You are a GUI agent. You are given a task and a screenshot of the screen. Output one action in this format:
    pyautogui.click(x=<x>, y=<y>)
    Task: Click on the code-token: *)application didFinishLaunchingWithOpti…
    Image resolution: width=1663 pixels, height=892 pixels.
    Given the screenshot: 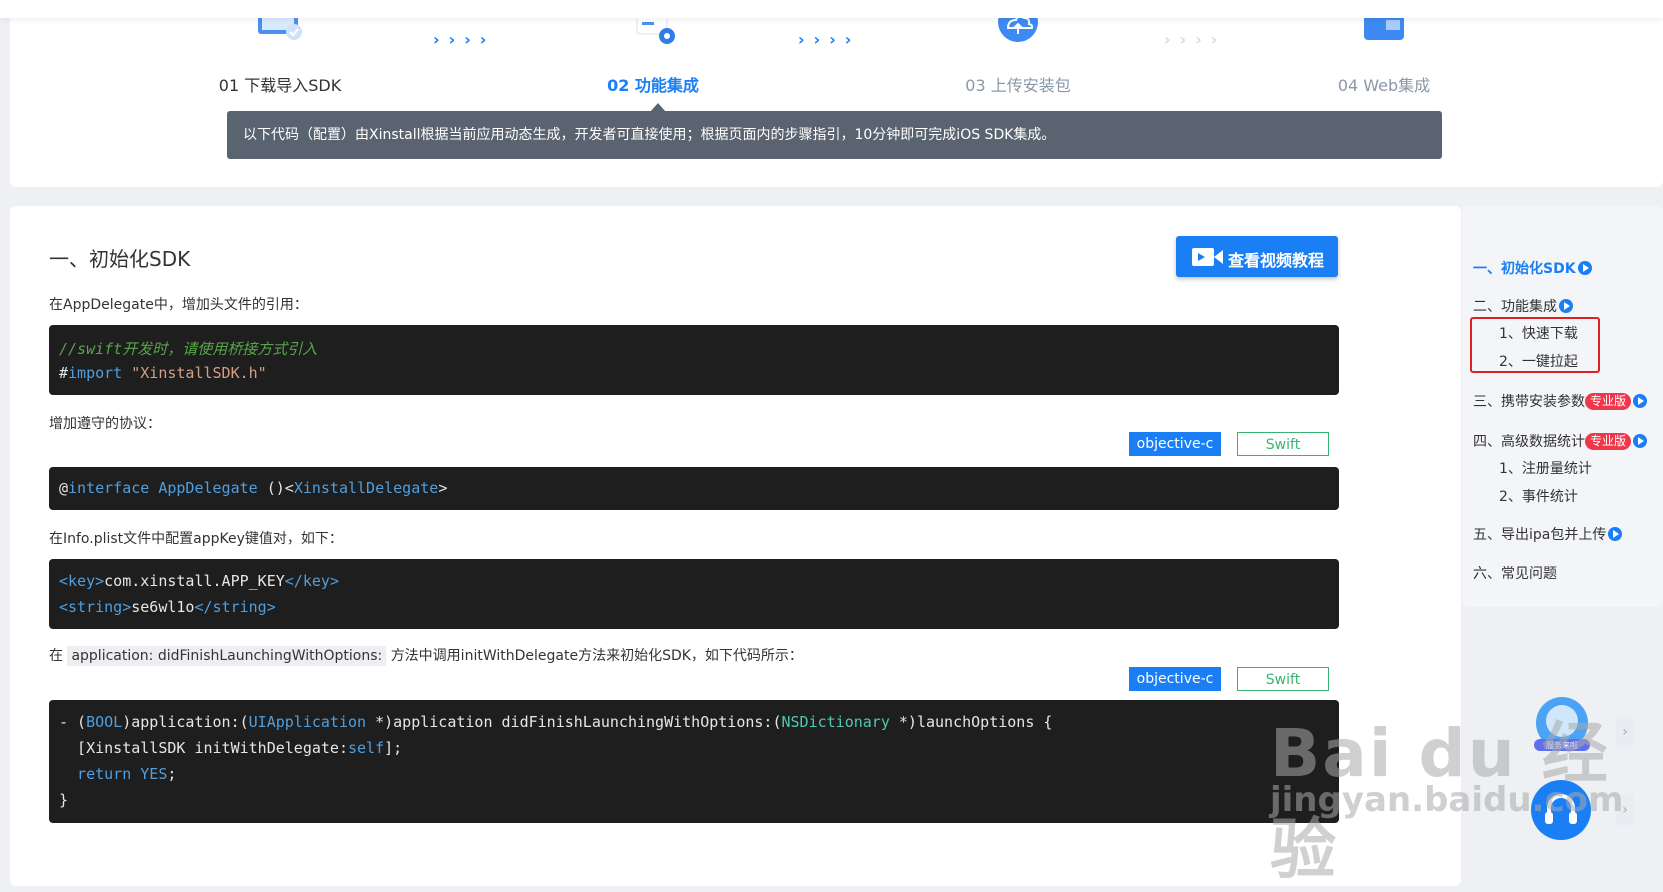 What is the action you would take?
    pyautogui.click(x=574, y=722)
    